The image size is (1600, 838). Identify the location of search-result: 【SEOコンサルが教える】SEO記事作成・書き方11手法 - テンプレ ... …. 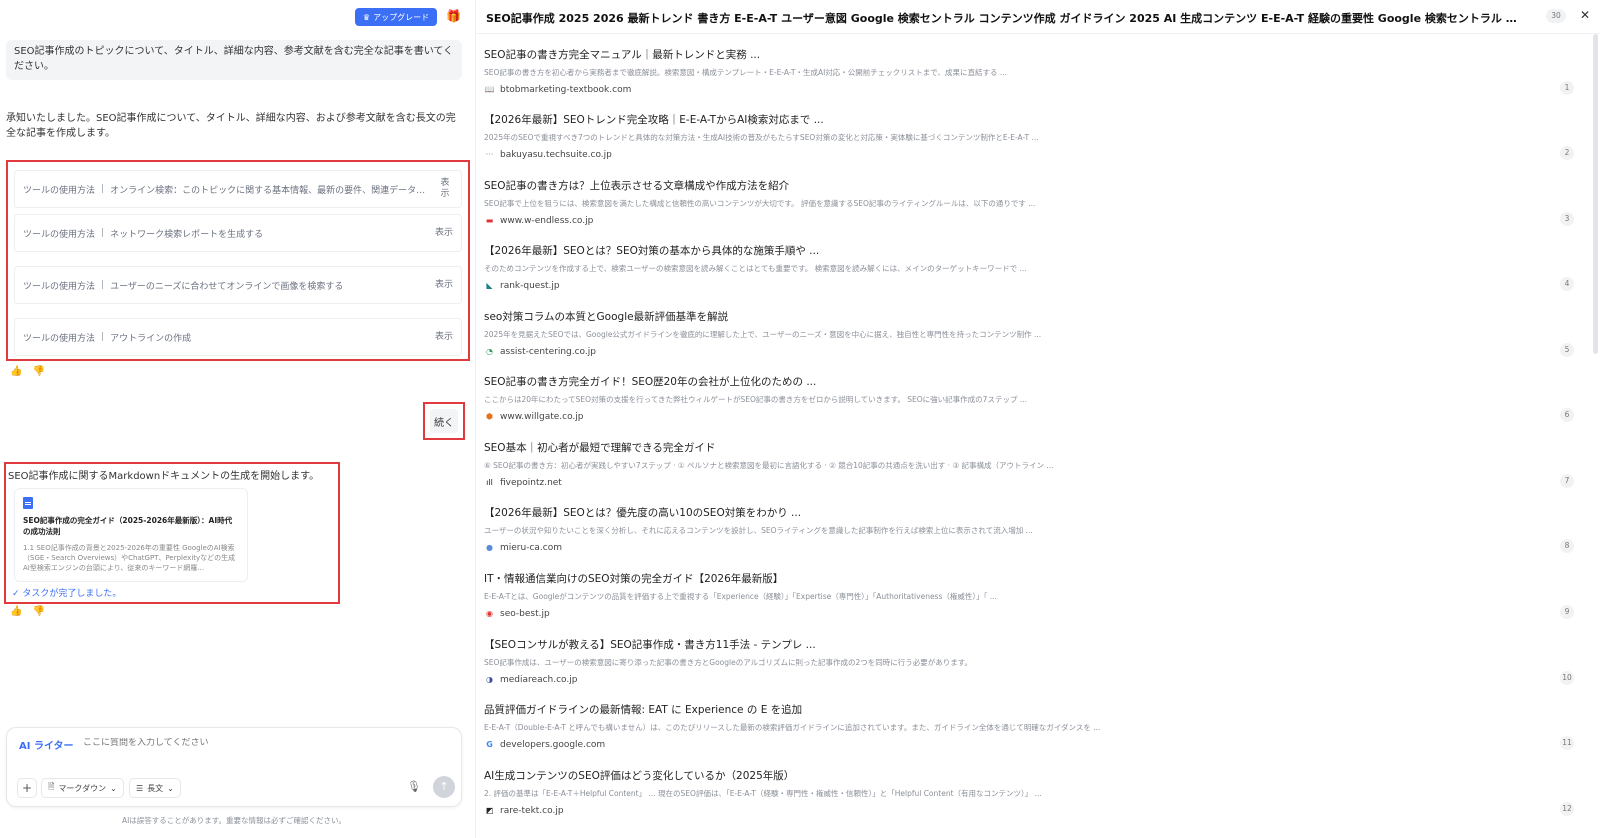
(1029, 667).